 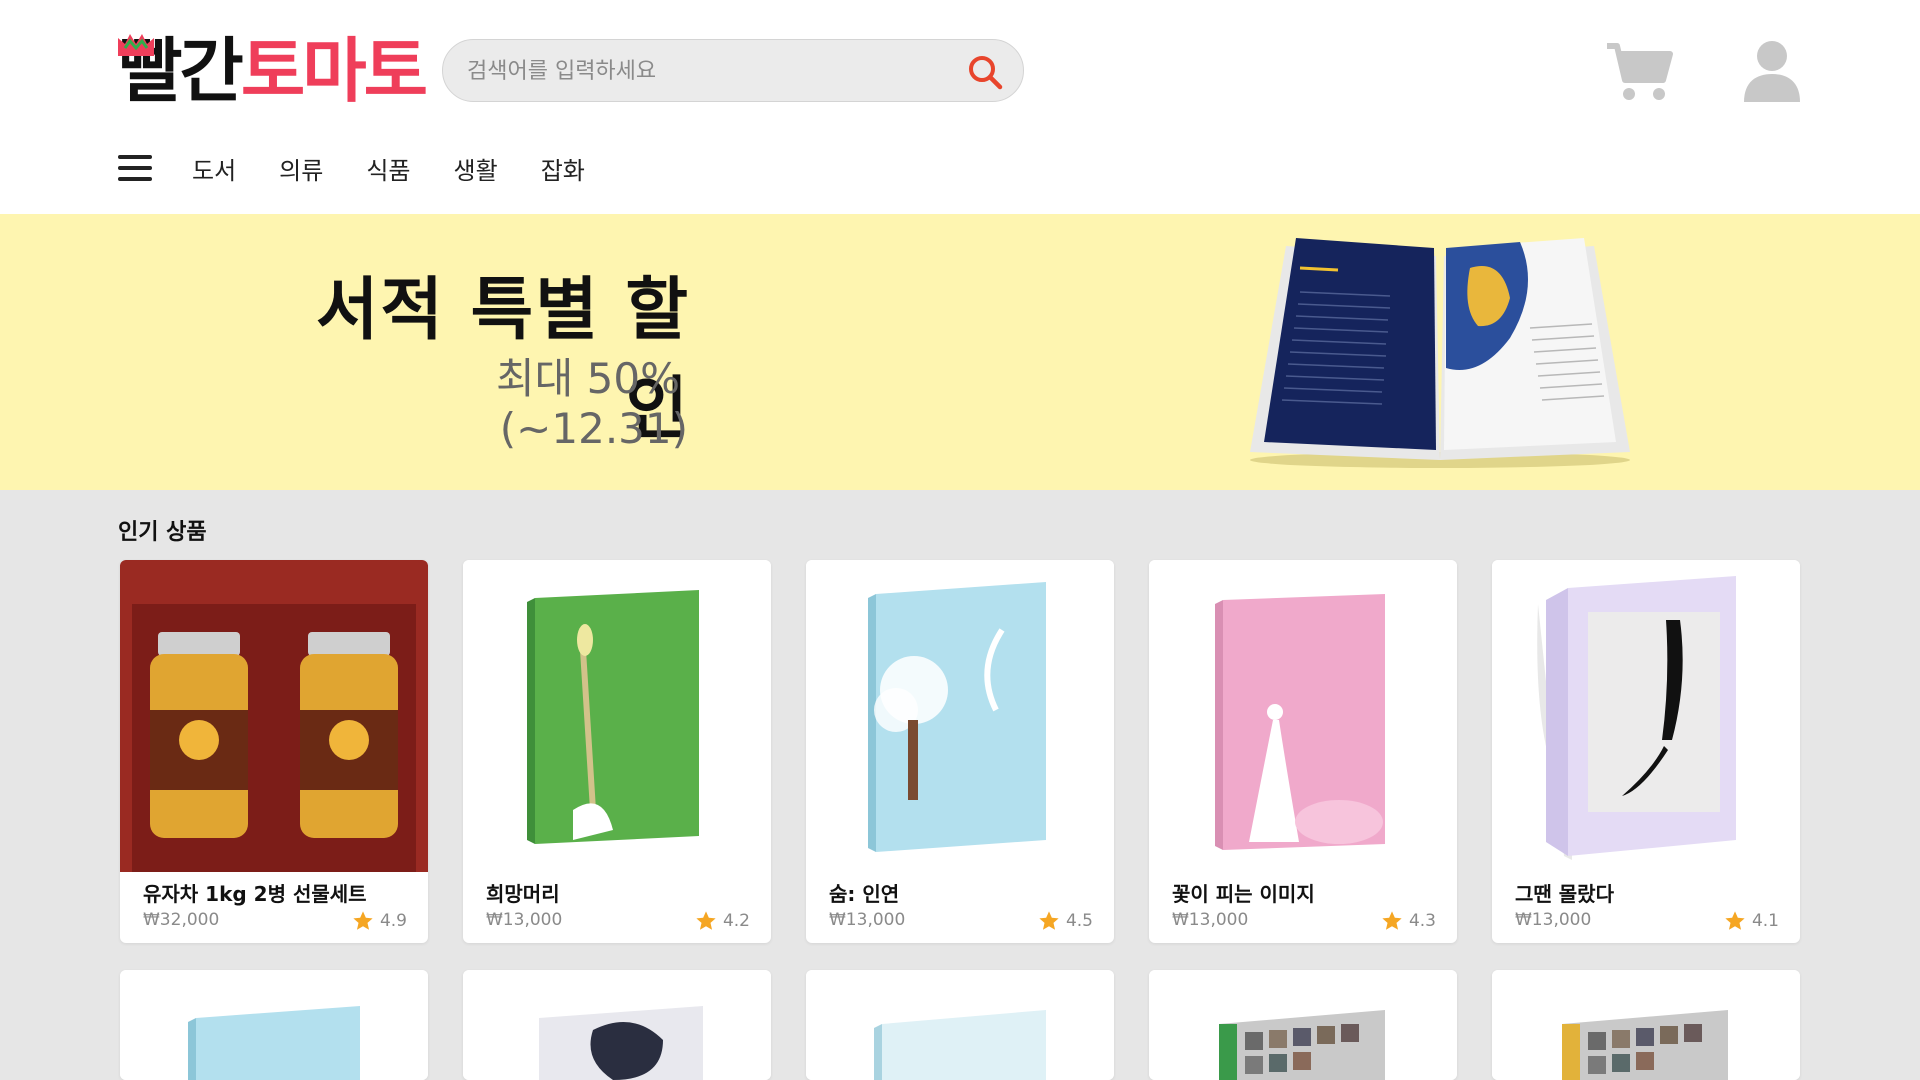 I want to click on search-input, so click(x=697, y=71).